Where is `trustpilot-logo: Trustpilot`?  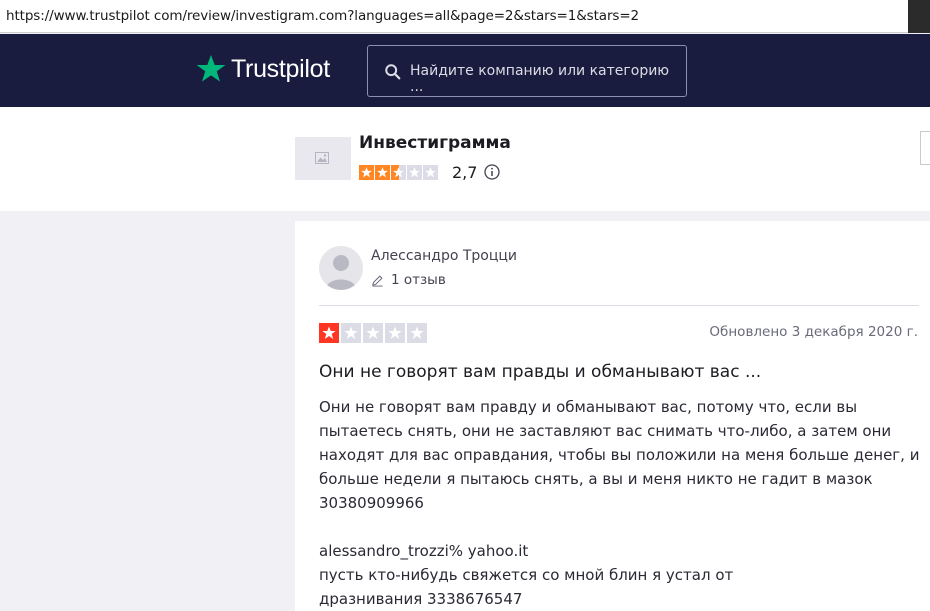
trustpilot-logo: Trustpilot is located at coordinates (262, 69).